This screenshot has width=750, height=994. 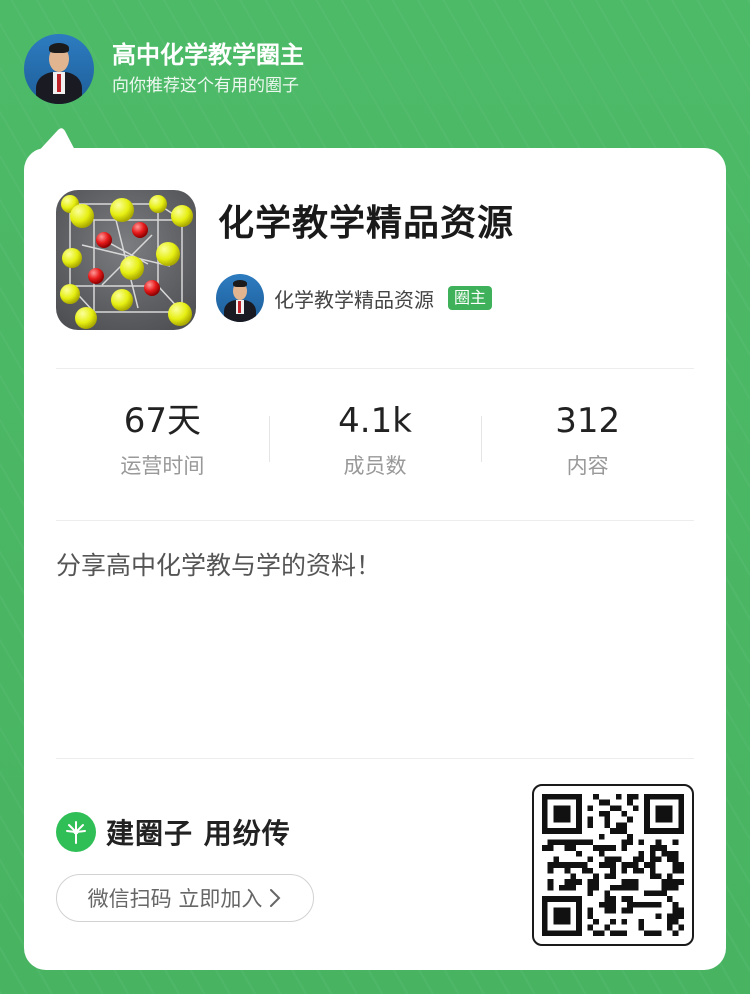 I want to click on qr-code-icon, so click(x=613, y=865).